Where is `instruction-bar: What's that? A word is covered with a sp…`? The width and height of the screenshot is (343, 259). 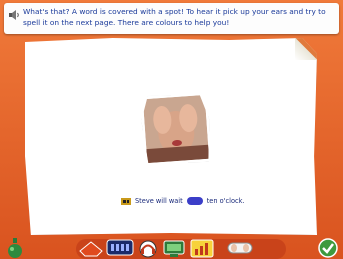
instruction-bar: What's that? A word is covered with a sp… is located at coordinates (171, 18).